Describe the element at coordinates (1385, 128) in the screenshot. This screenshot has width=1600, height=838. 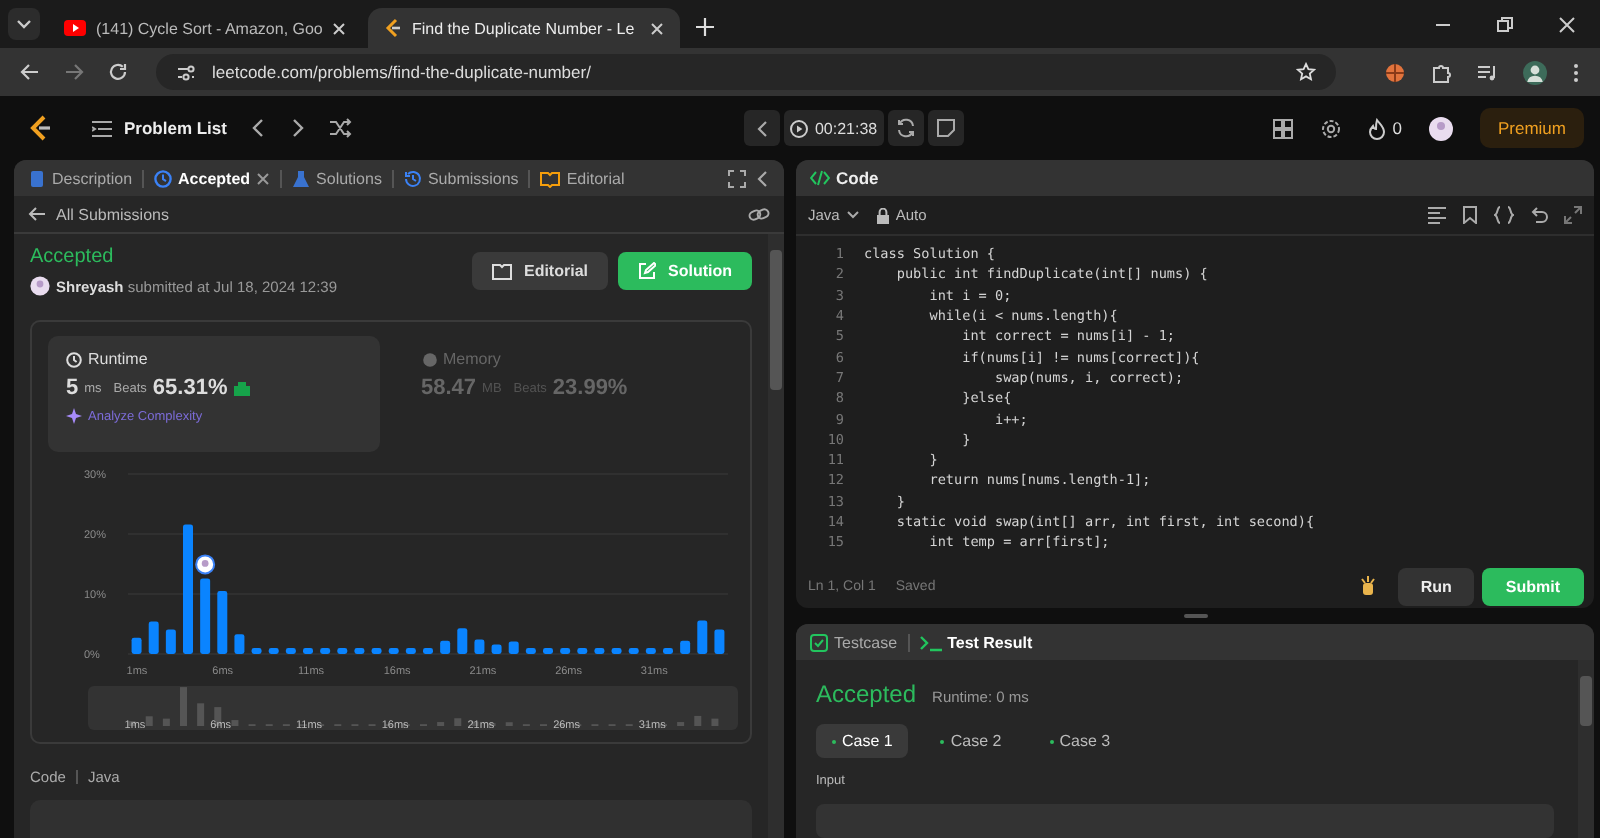
I see `streak-counter: 0` at that location.